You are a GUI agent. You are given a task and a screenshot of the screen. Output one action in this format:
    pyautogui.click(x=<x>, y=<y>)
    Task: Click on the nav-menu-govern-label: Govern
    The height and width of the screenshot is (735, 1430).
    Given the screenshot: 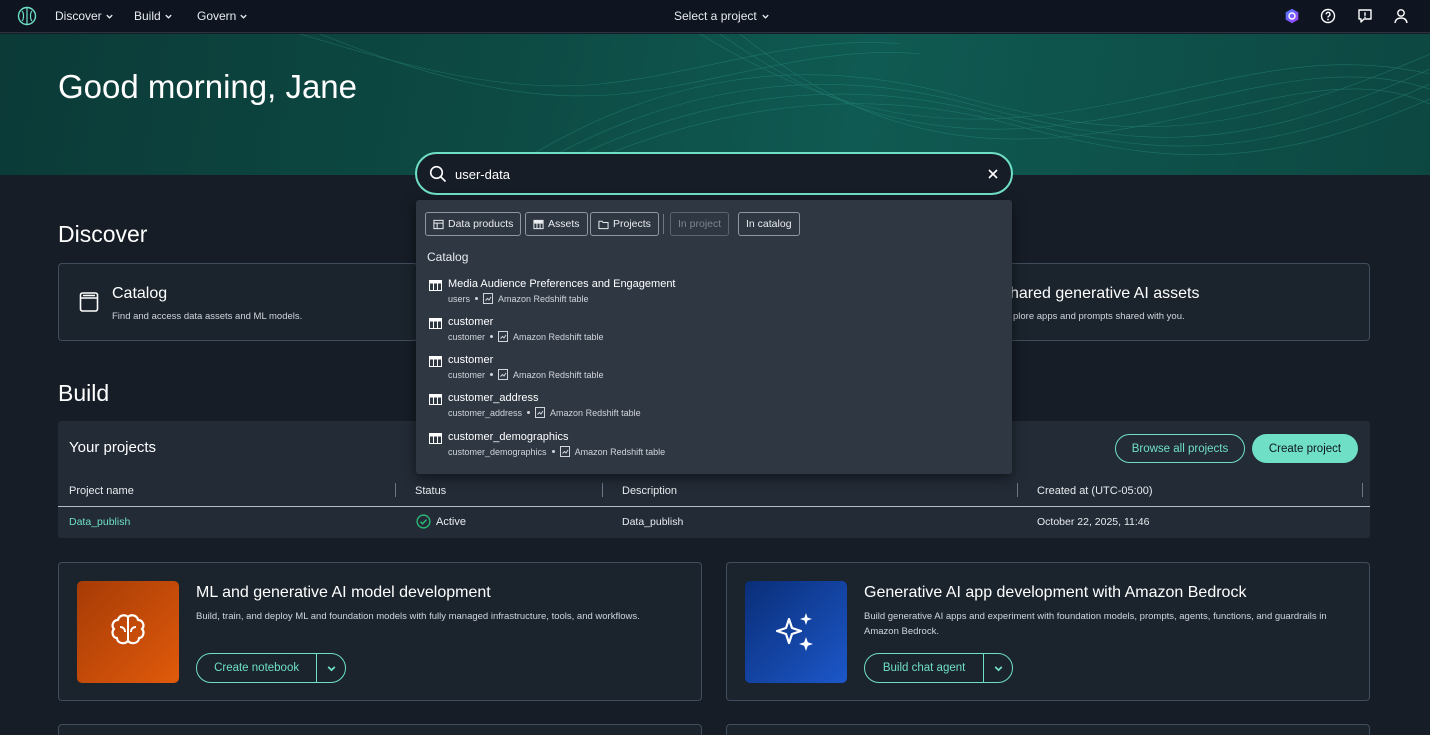 What is the action you would take?
    pyautogui.click(x=217, y=16)
    